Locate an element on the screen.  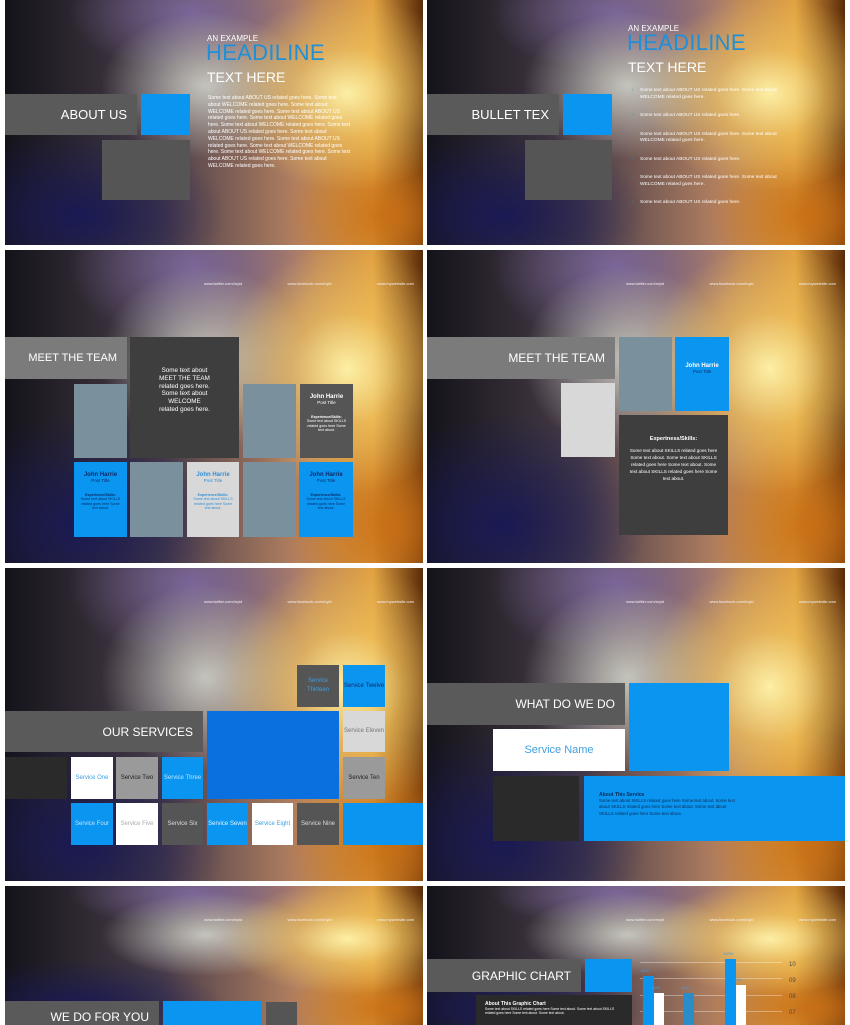
title-bar: OUR SERVICES is located at coordinates (104, 731).